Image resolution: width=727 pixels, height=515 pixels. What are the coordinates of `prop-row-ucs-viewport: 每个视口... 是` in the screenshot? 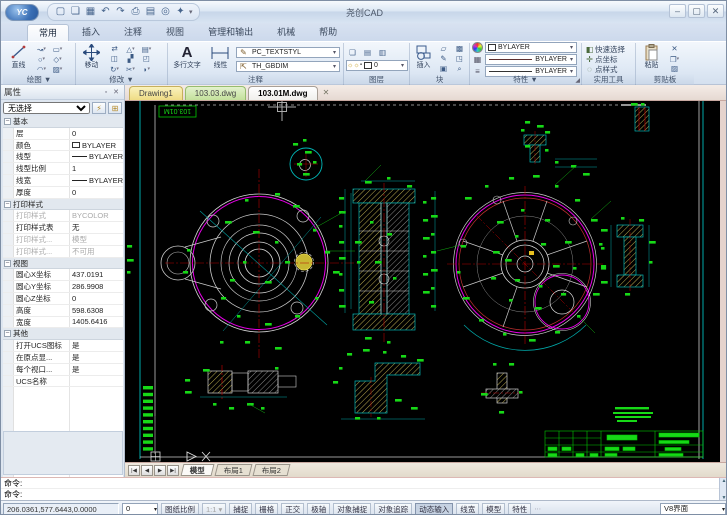 It's located at (63, 370).